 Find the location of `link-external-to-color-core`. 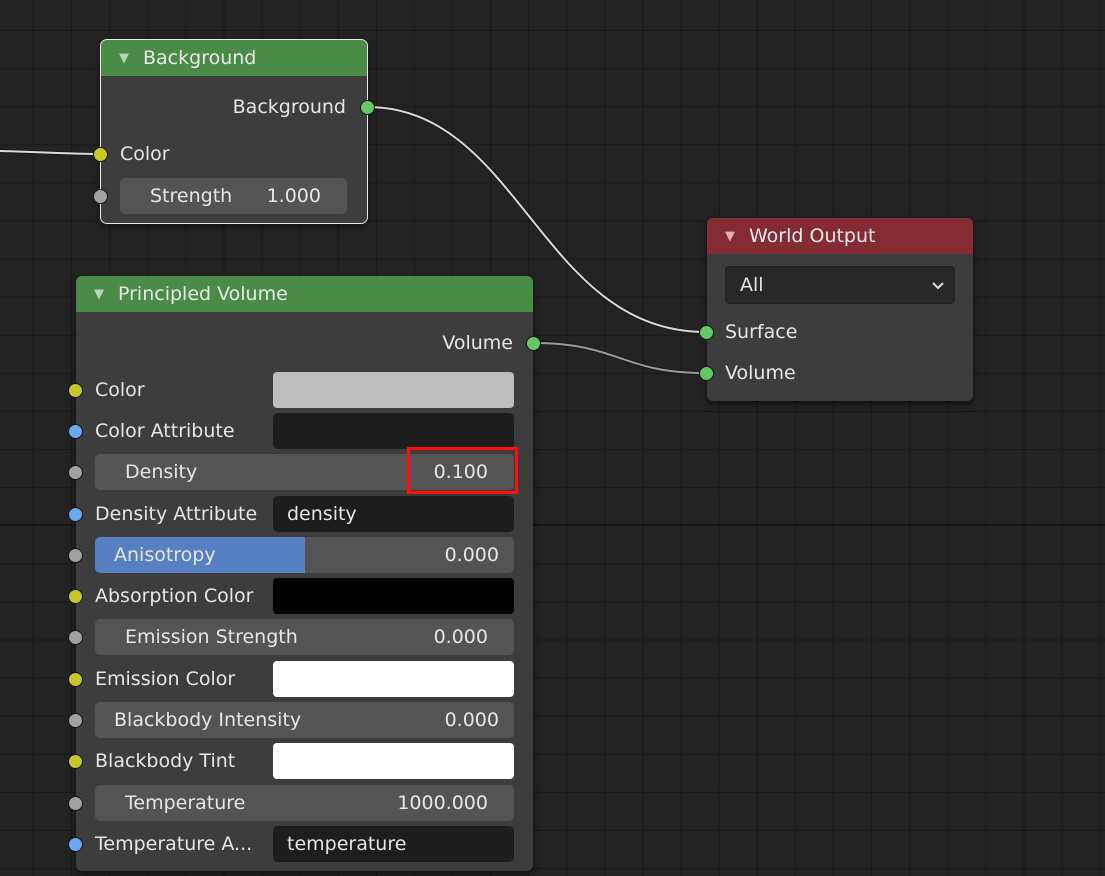

link-external-to-color-core is located at coordinates (50, 152).